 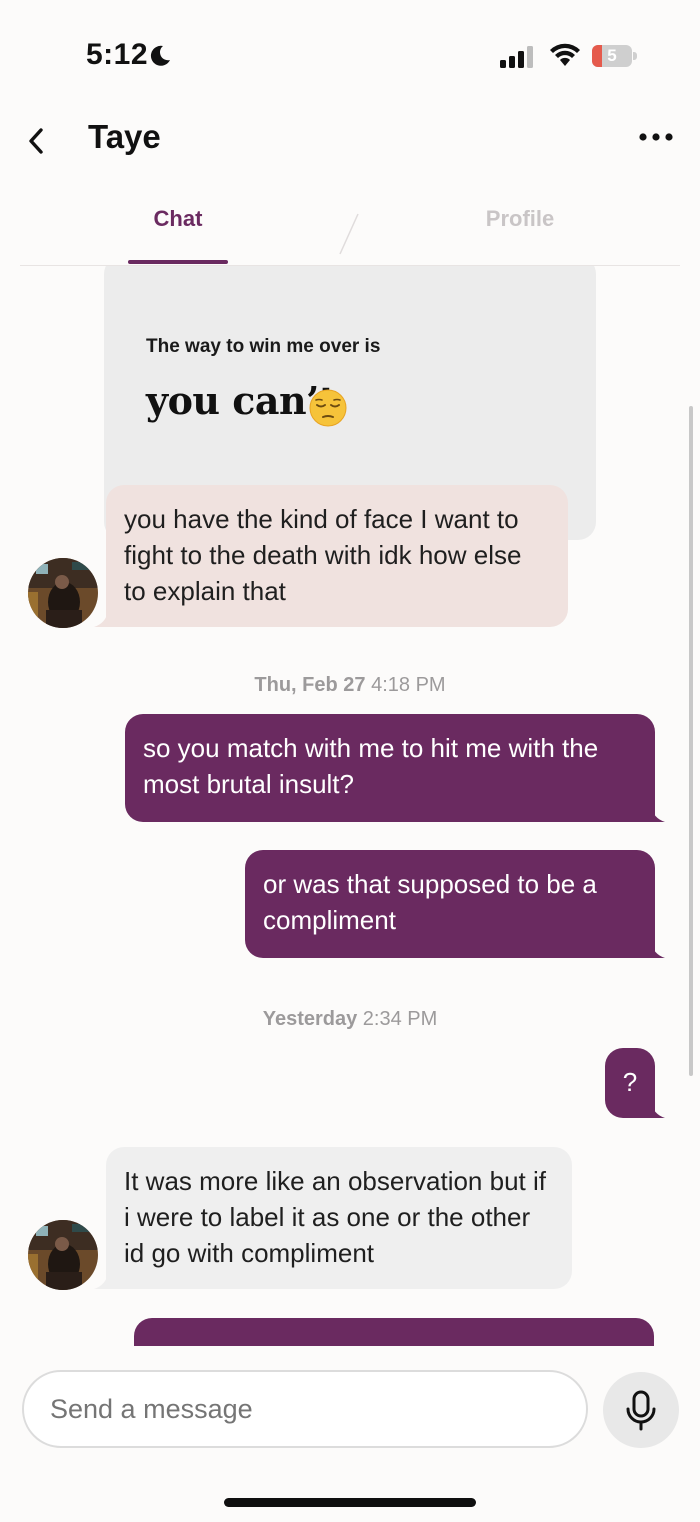 I want to click on tab-chat: Chat, so click(x=178, y=219).